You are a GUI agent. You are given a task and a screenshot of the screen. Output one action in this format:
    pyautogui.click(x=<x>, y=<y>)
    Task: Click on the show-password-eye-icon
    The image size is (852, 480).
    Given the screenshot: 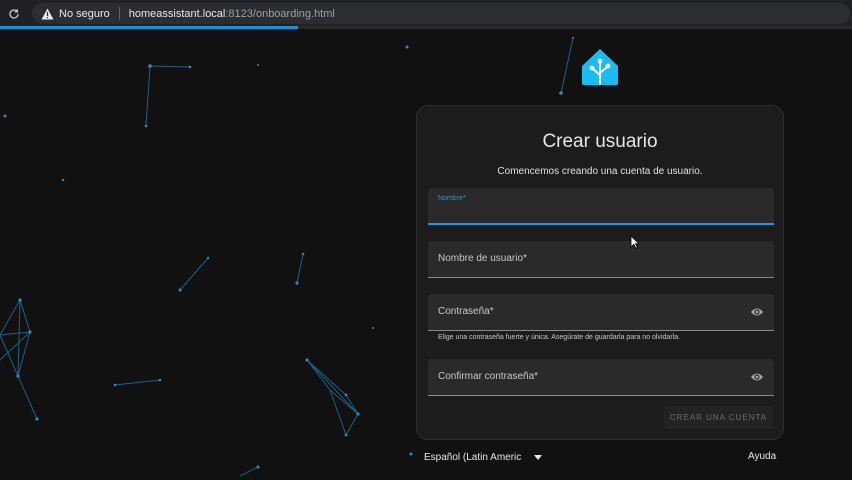 What is the action you would take?
    pyautogui.click(x=757, y=312)
    